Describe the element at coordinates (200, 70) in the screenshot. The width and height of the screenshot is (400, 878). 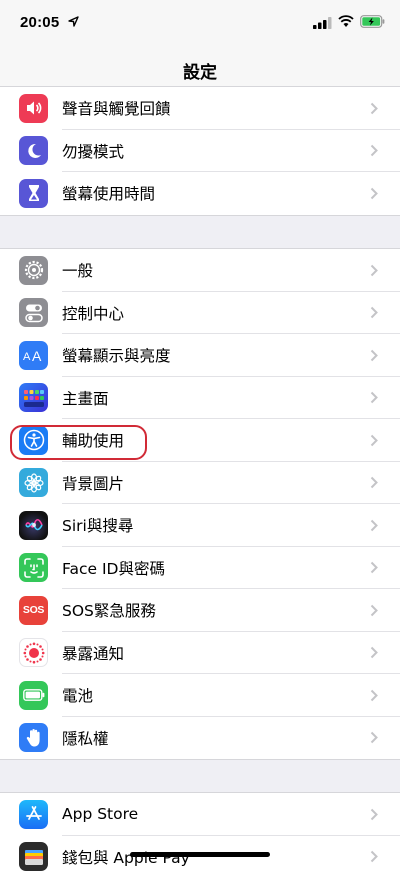
I see `page-title: 設定` at that location.